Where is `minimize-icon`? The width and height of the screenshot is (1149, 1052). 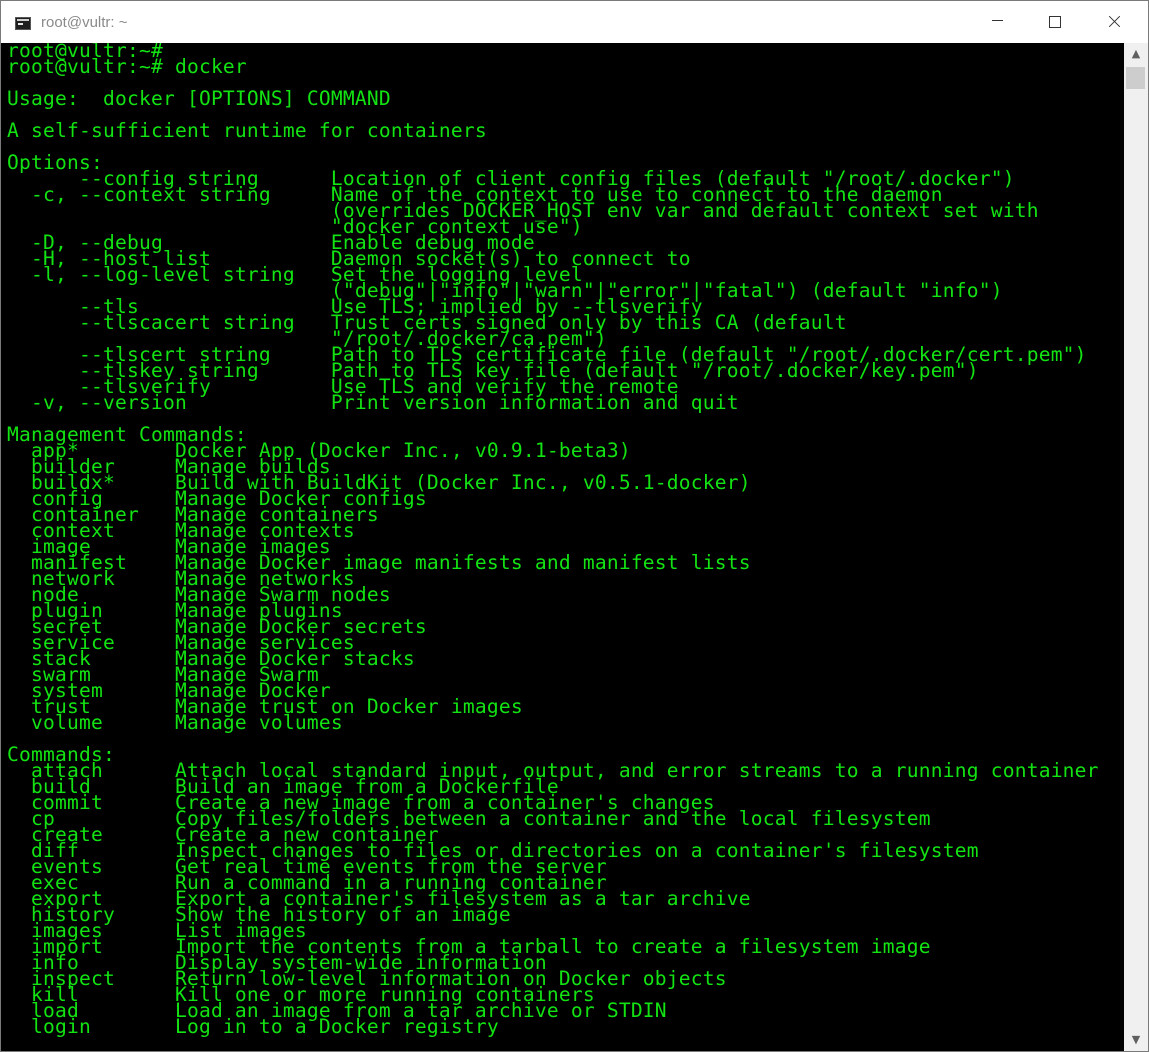 minimize-icon is located at coordinates (997, 20).